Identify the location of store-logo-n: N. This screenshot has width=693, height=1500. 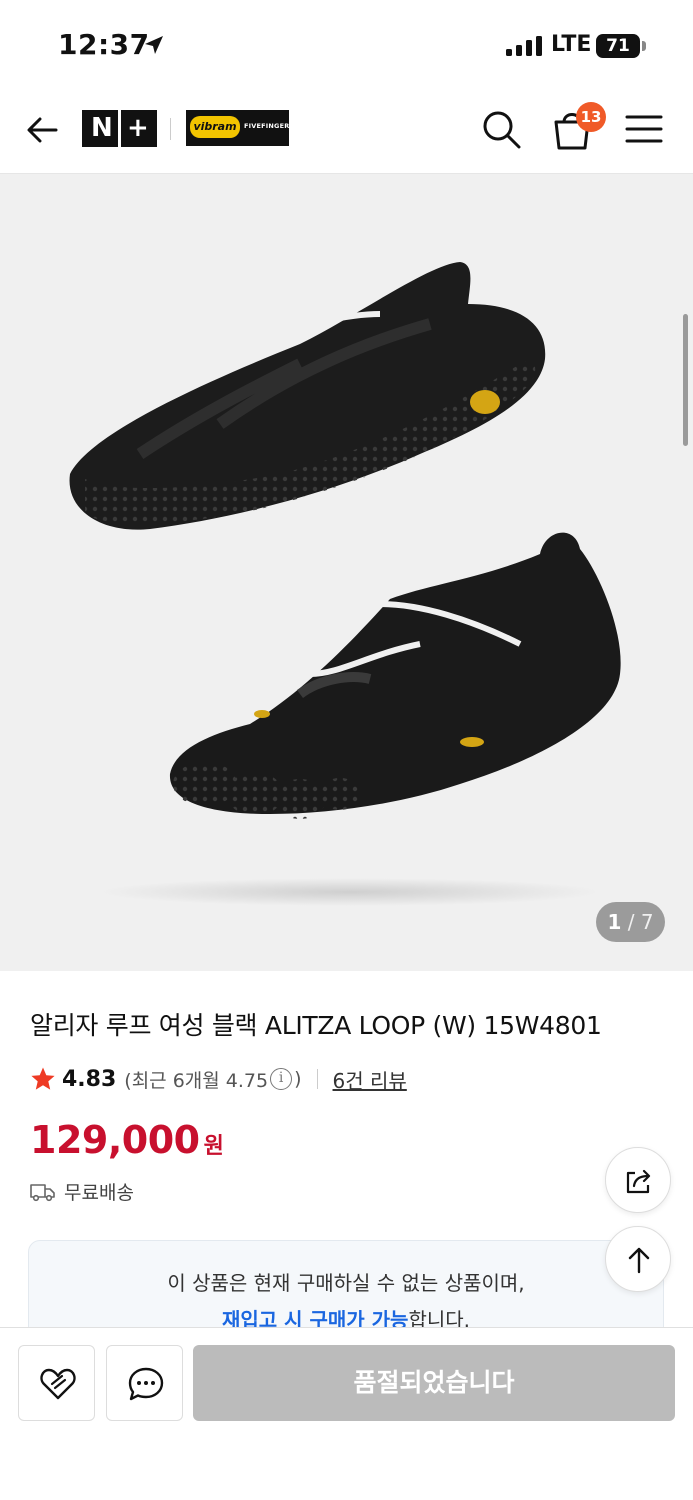
(102, 128).